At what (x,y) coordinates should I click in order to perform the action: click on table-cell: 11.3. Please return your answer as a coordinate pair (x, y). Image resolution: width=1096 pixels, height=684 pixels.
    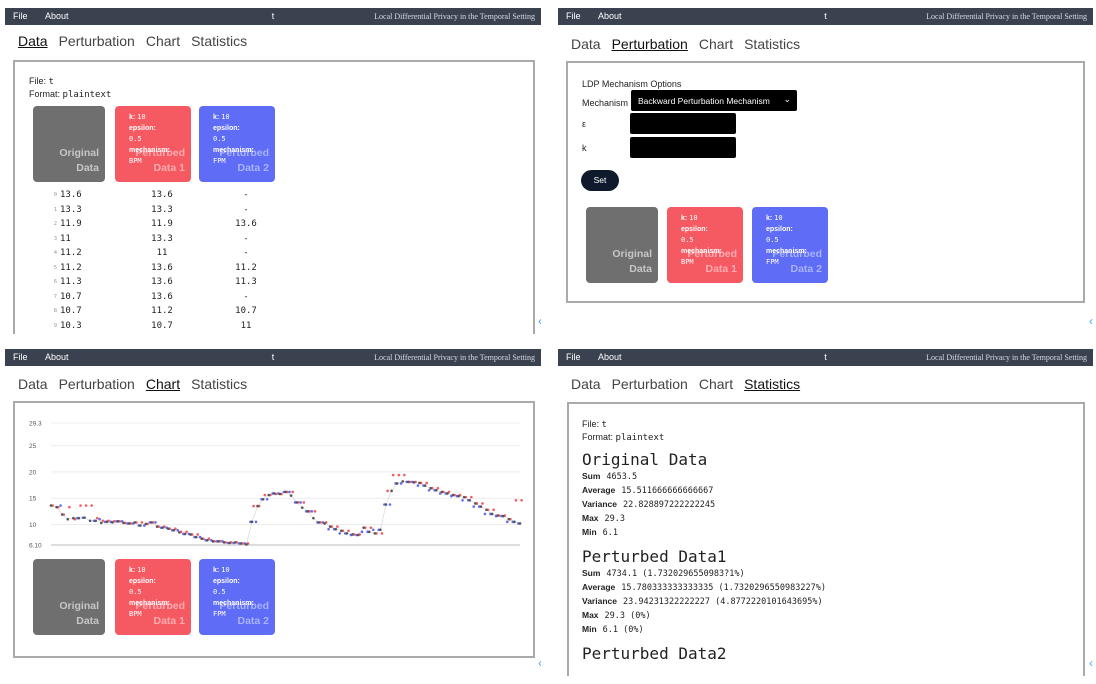
    Looking at the image, I should click on (71, 282).